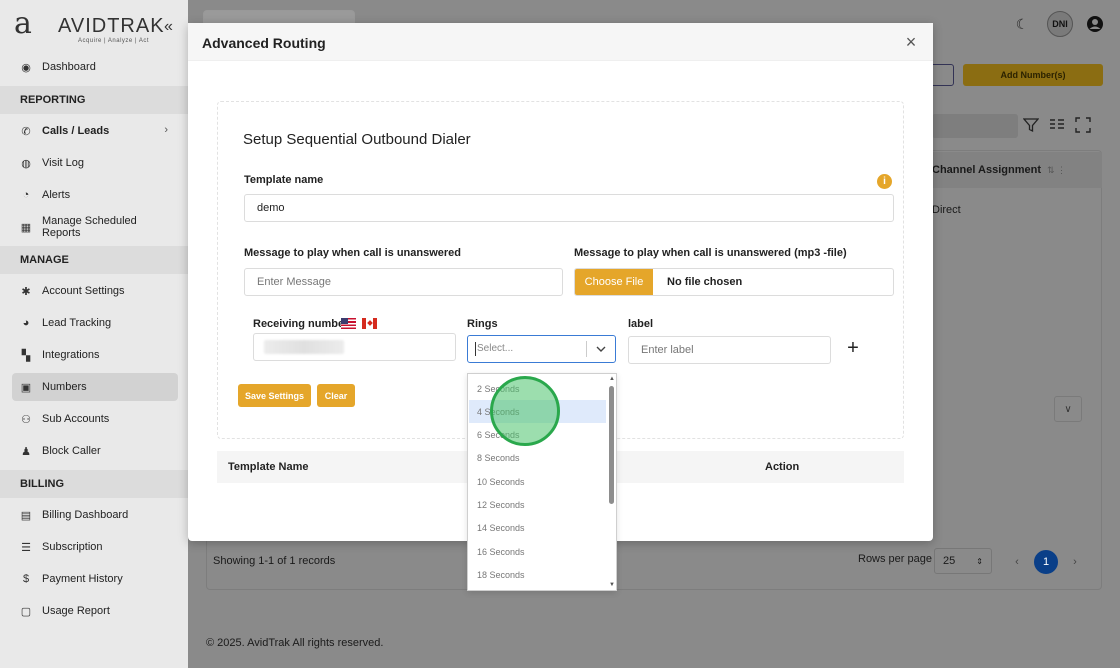 The width and height of the screenshot is (1120, 668). Describe the element at coordinates (264, 43) in the screenshot. I see `modal-title: Advanced Routing` at that location.